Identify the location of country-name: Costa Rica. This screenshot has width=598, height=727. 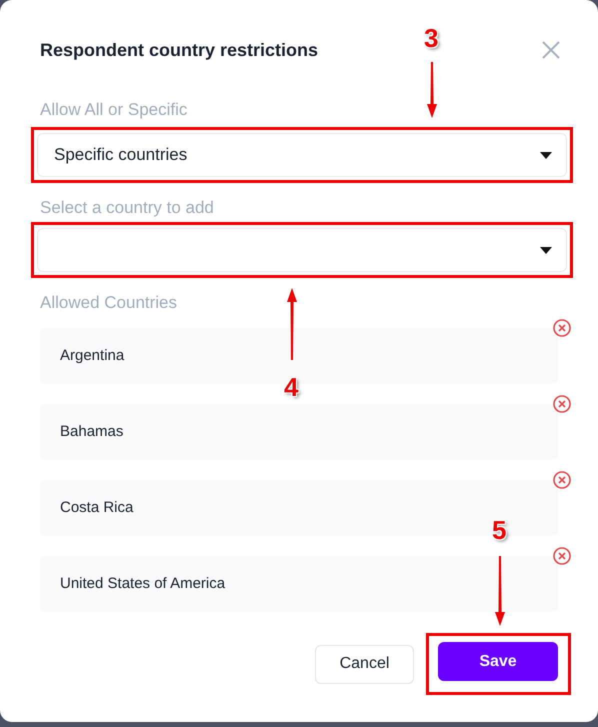
(97, 508).